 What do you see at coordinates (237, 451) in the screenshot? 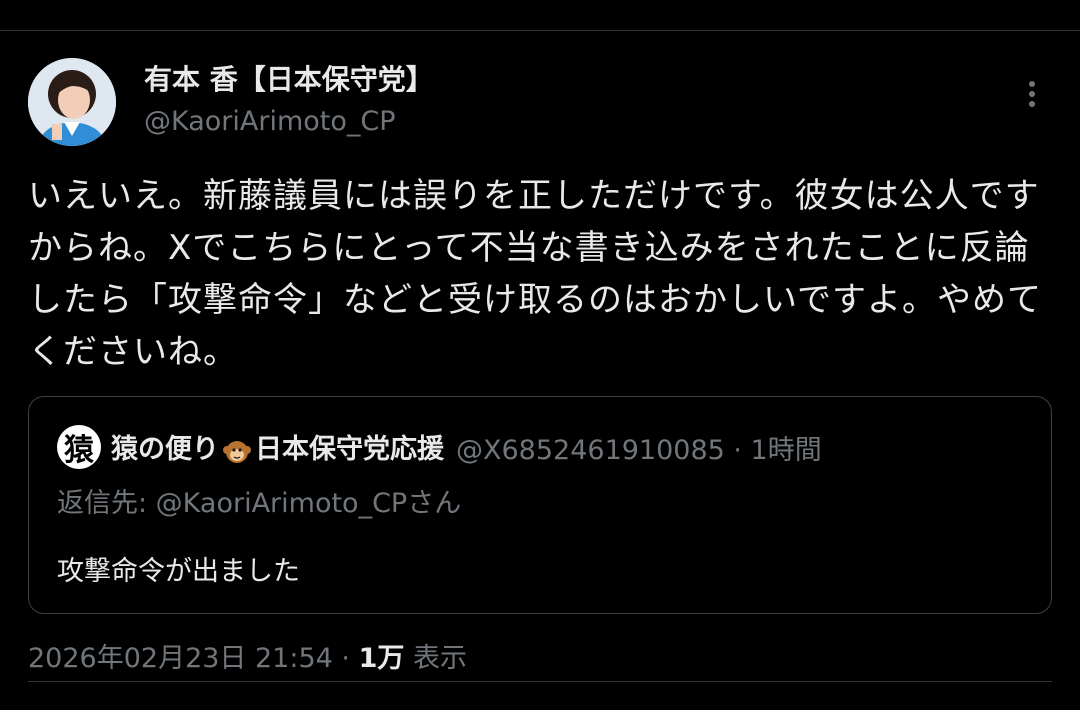
I see `monkey-icon` at bounding box center [237, 451].